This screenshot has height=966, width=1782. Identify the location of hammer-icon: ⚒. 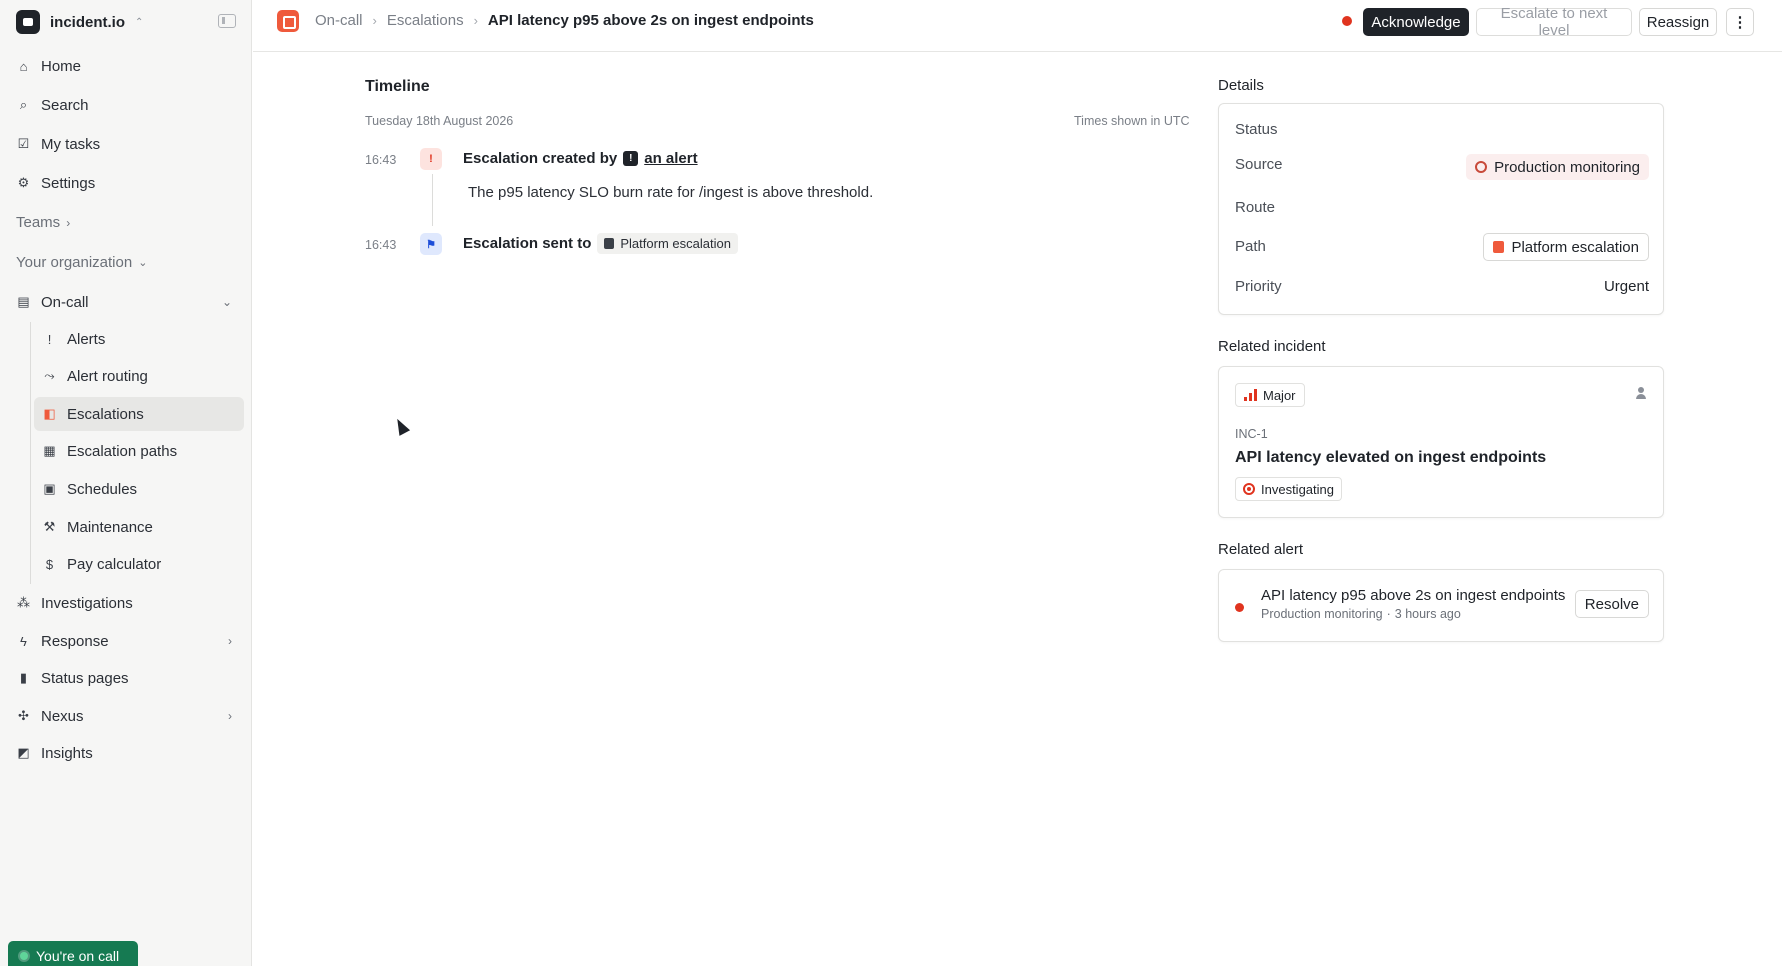
(49, 526).